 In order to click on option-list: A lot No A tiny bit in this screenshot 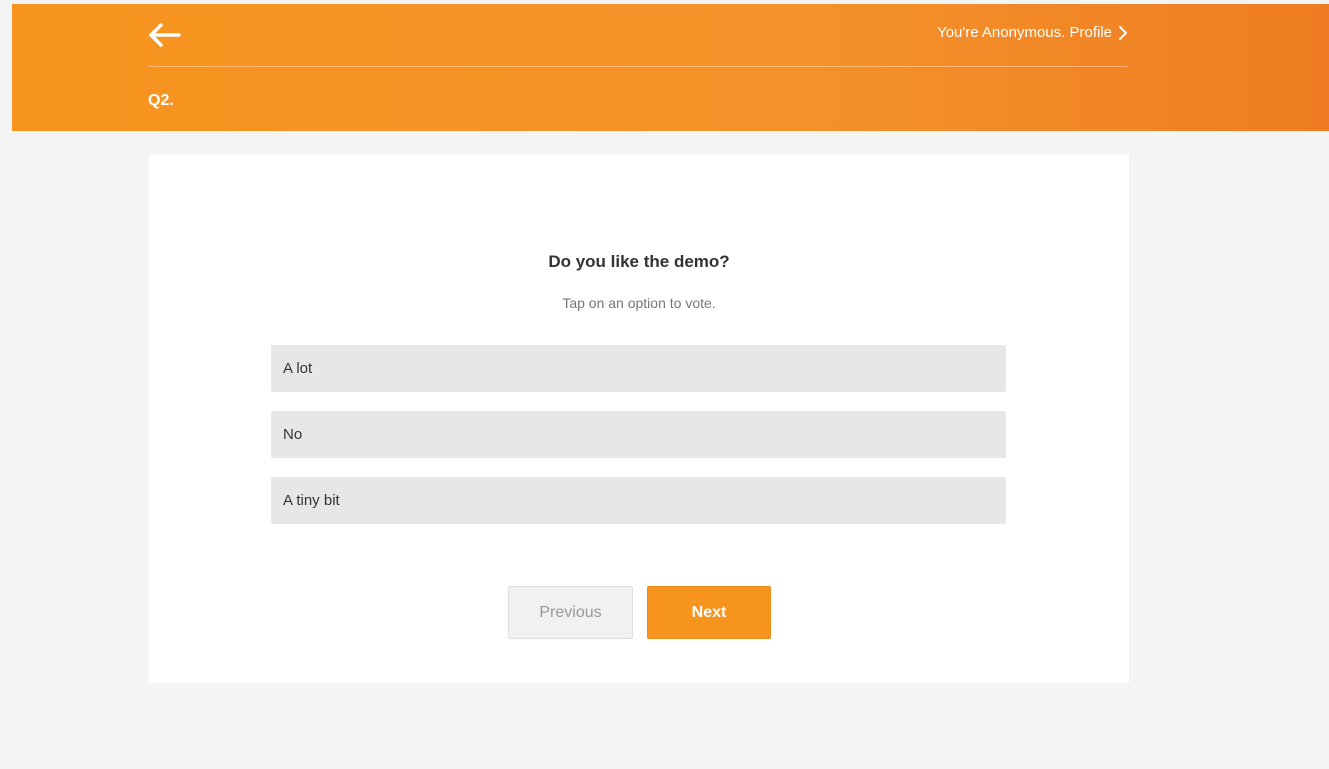, I will do `click(638, 444)`.